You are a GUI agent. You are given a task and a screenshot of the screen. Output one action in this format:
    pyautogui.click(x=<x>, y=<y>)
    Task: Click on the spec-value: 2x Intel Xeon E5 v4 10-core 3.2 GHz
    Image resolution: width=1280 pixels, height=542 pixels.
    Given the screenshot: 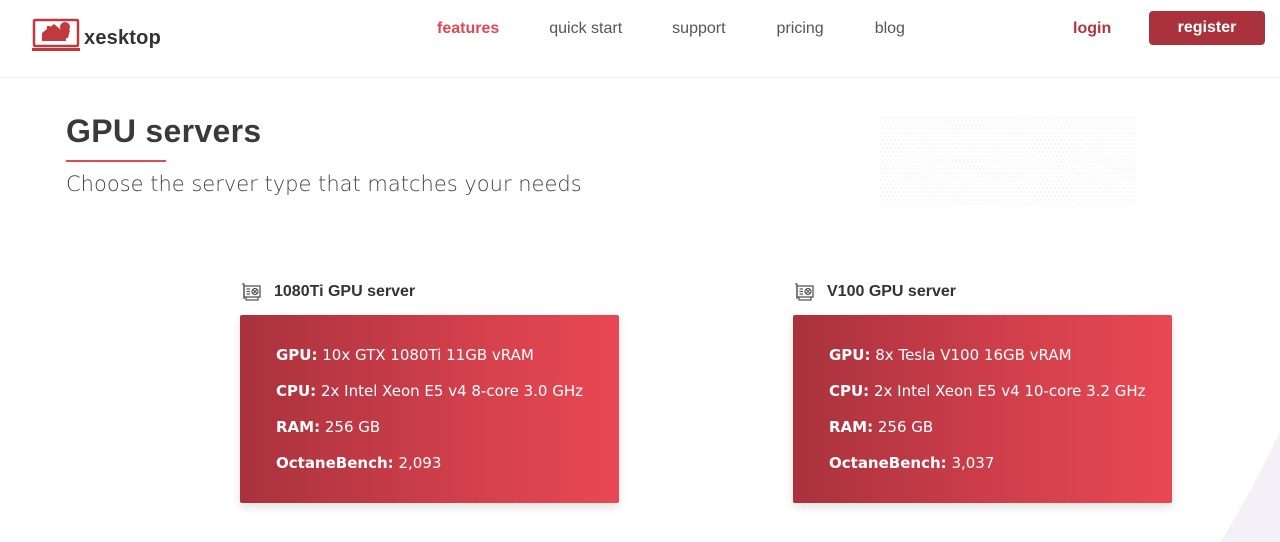 What is the action you would take?
    pyautogui.click(x=1009, y=391)
    